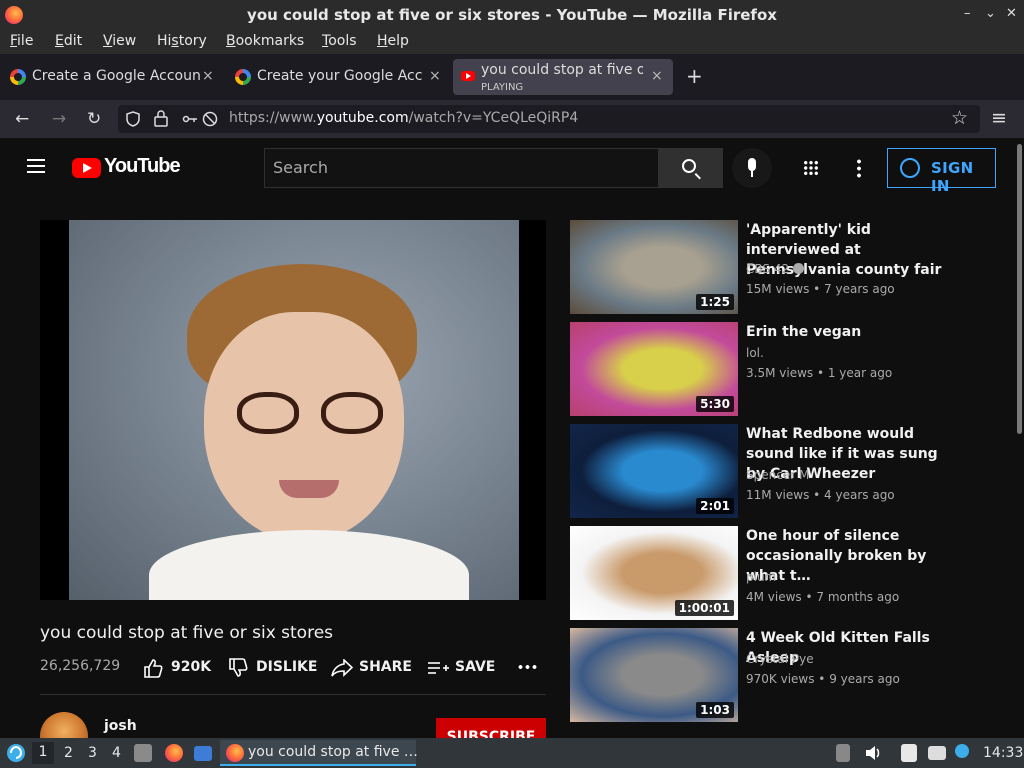 This screenshot has width=1024, height=768. I want to click on menu-tools: Tools, so click(339, 41).